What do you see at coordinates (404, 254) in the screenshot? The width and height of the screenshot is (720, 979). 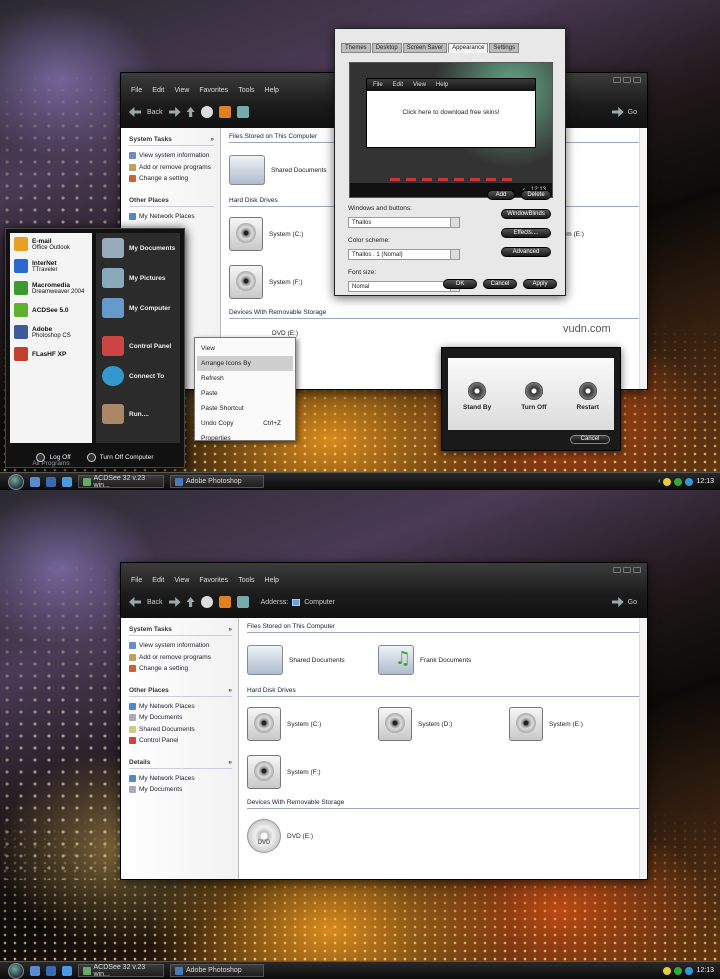 I see `color-scheme-select: Thallos . 1 (Nomal)` at bounding box center [404, 254].